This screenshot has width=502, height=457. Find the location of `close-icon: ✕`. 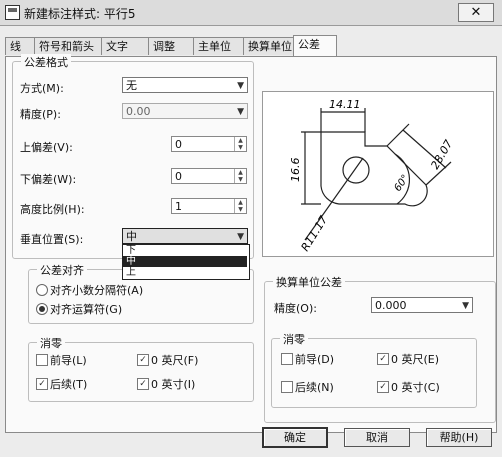

close-icon: ✕ is located at coordinates (476, 12).